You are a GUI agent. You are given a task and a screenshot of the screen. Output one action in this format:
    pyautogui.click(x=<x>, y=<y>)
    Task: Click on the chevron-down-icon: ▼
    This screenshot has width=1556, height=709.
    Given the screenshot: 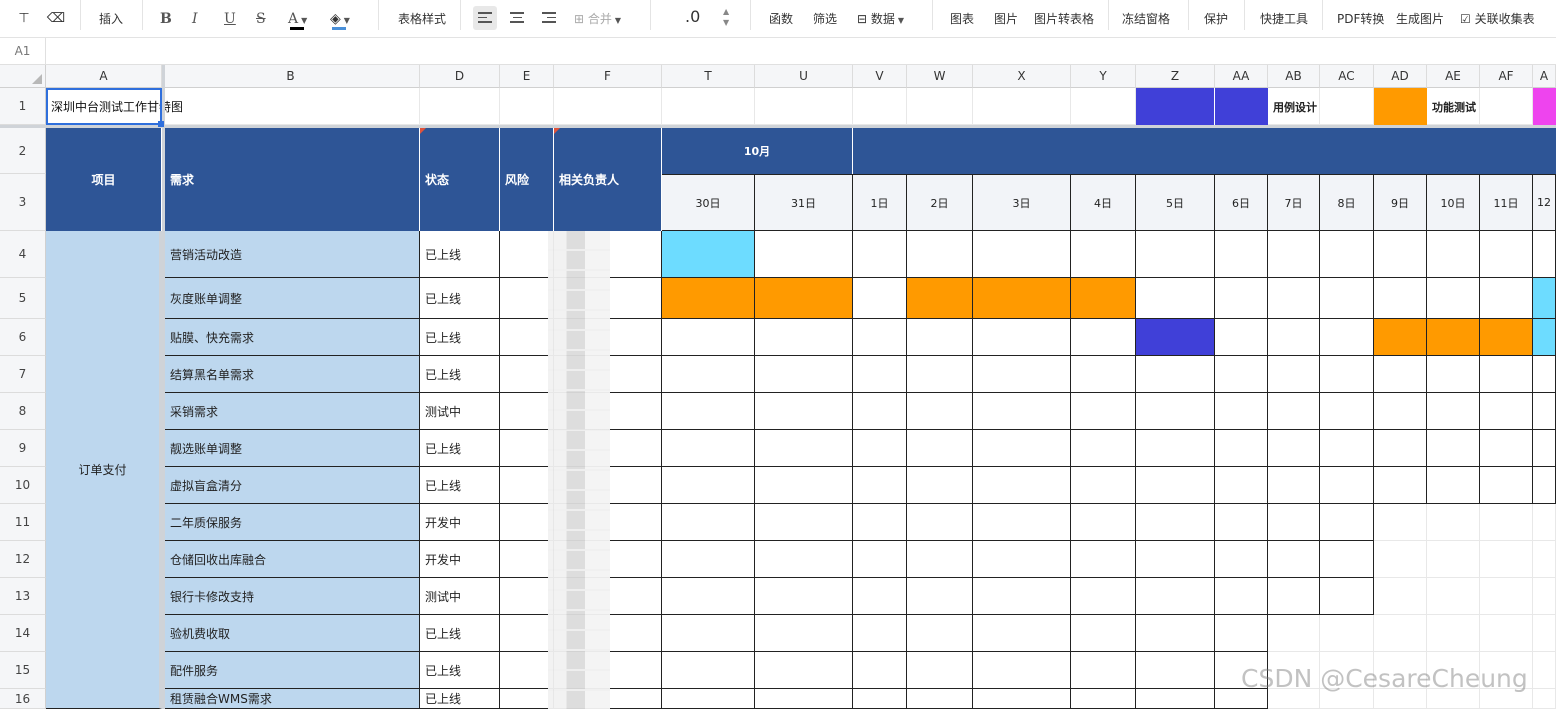 What is the action you would take?
    pyautogui.click(x=726, y=22)
    